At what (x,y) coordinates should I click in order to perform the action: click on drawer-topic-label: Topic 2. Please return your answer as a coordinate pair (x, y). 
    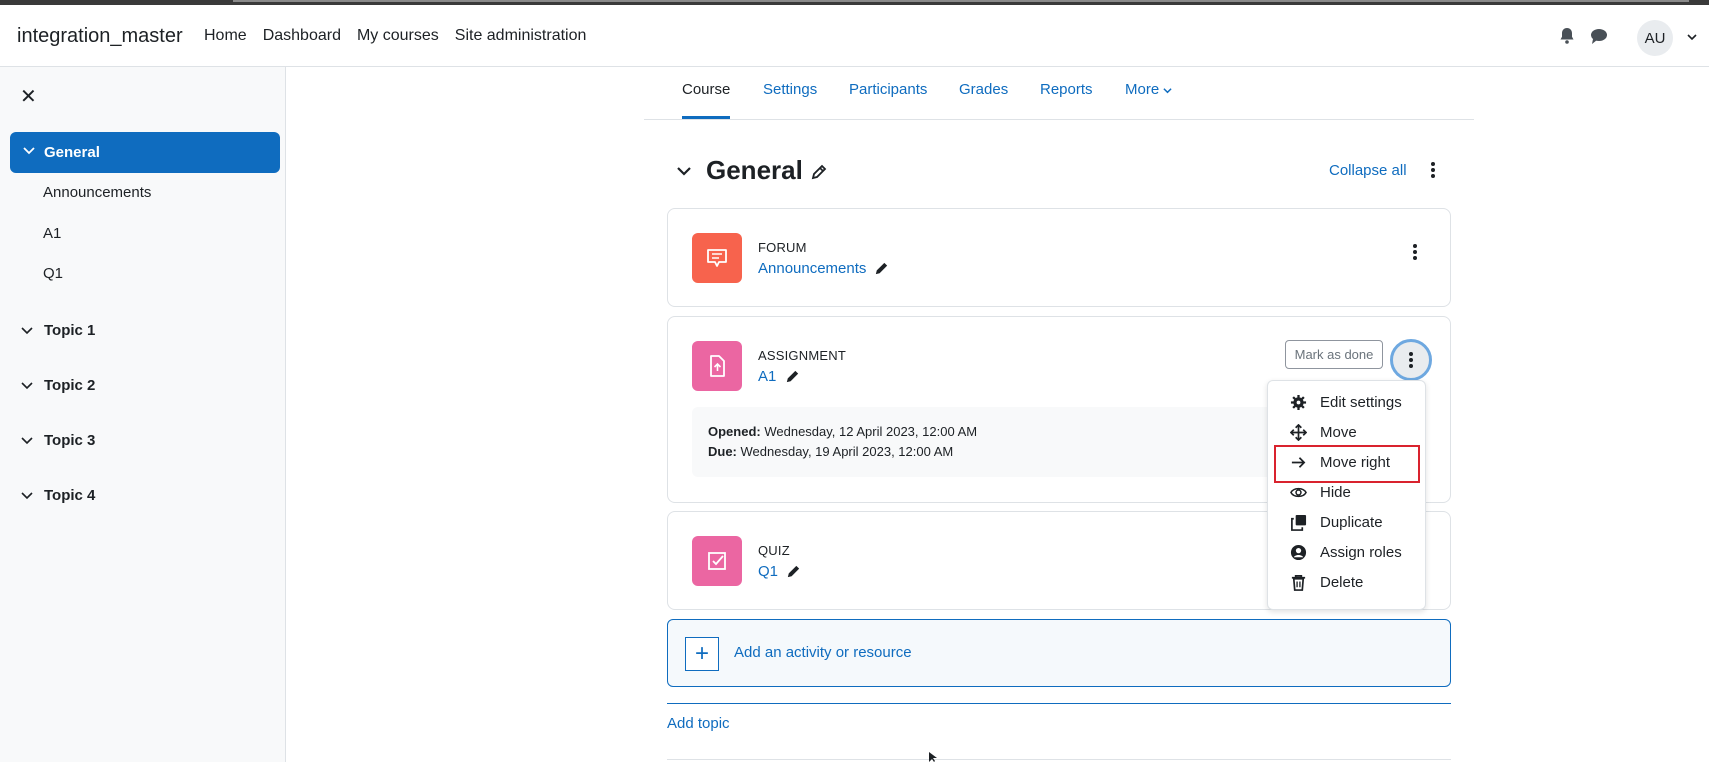
    Looking at the image, I should click on (70, 385).